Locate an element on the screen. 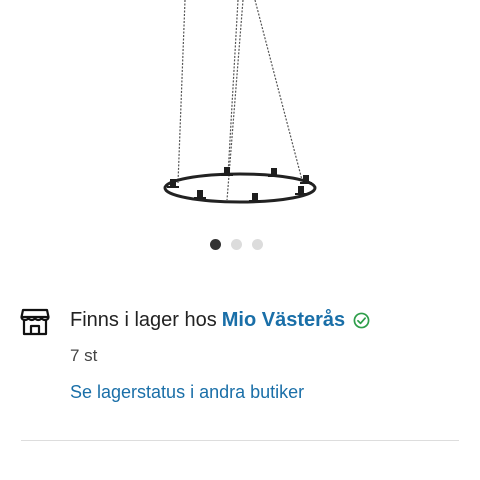  carousel-dots is located at coordinates (236, 244).